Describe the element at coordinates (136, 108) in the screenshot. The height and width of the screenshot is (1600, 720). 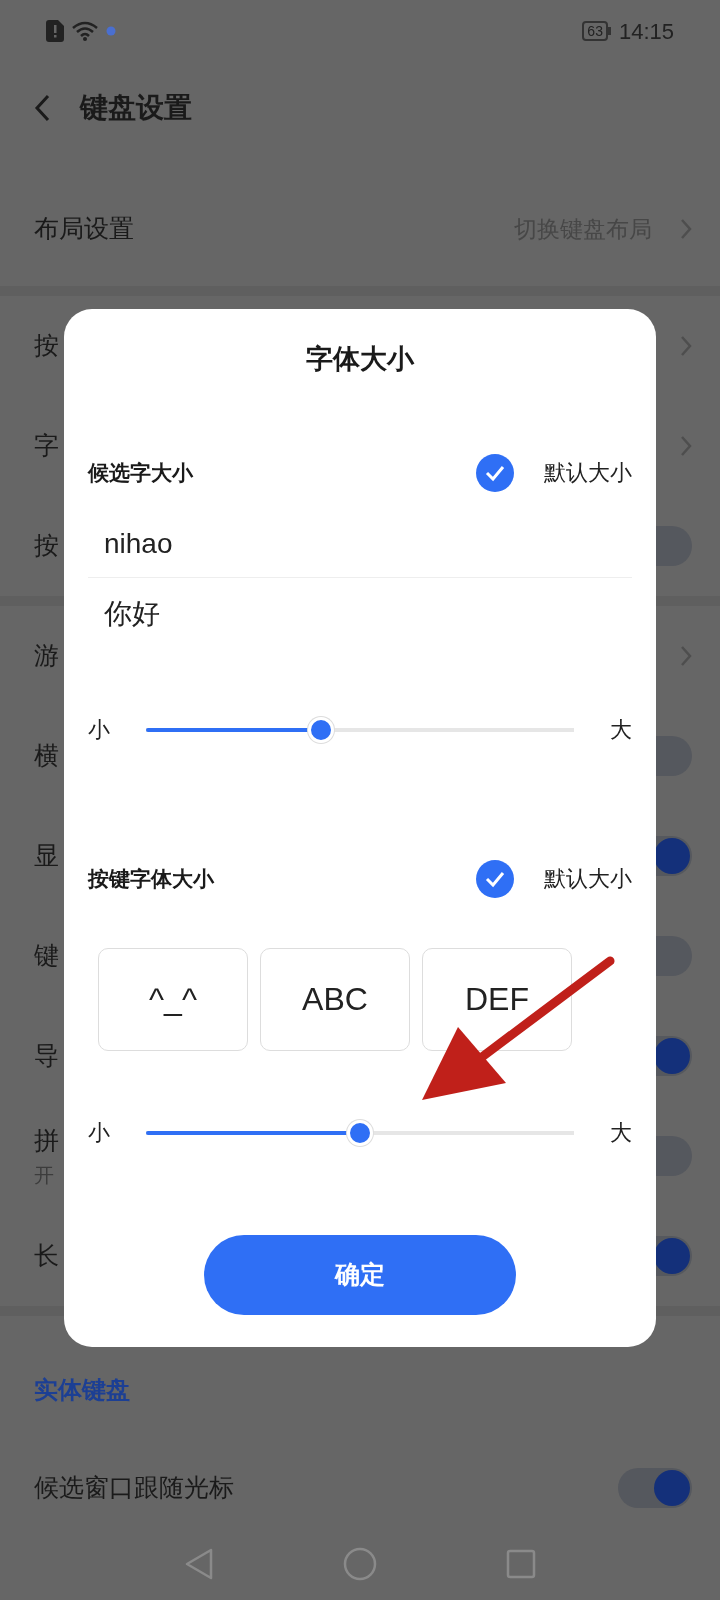
I see `page-title: 键盘设置` at that location.